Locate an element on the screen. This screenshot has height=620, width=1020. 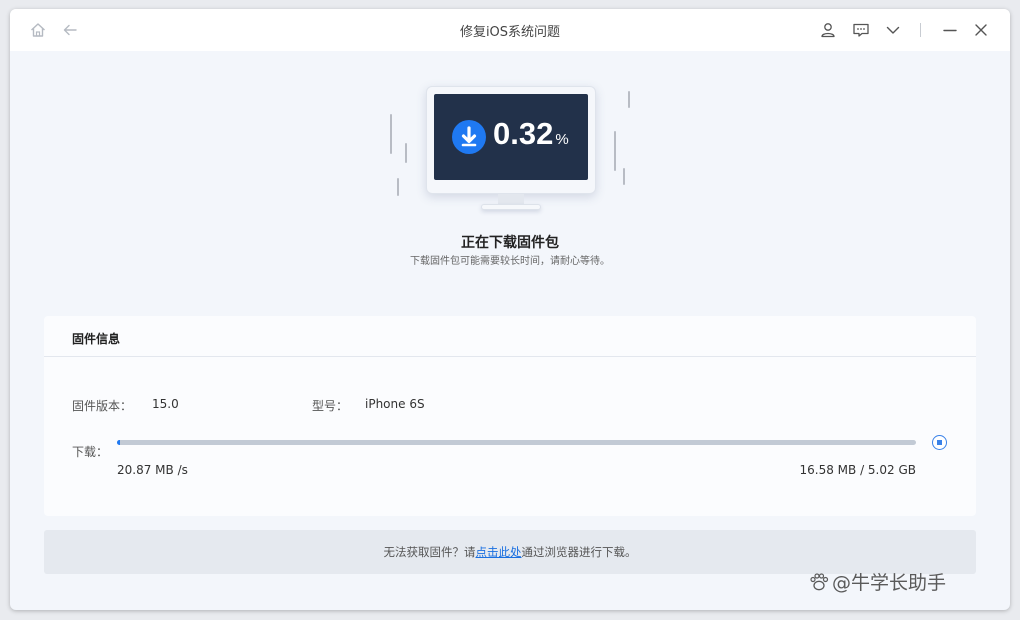
percent-value: 0.32 is located at coordinates (523, 133).